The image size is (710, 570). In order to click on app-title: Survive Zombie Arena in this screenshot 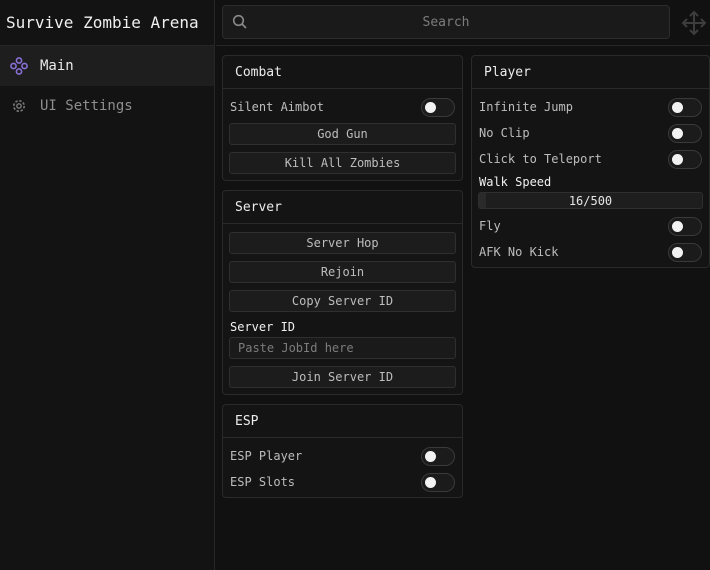, I will do `click(107, 23)`.